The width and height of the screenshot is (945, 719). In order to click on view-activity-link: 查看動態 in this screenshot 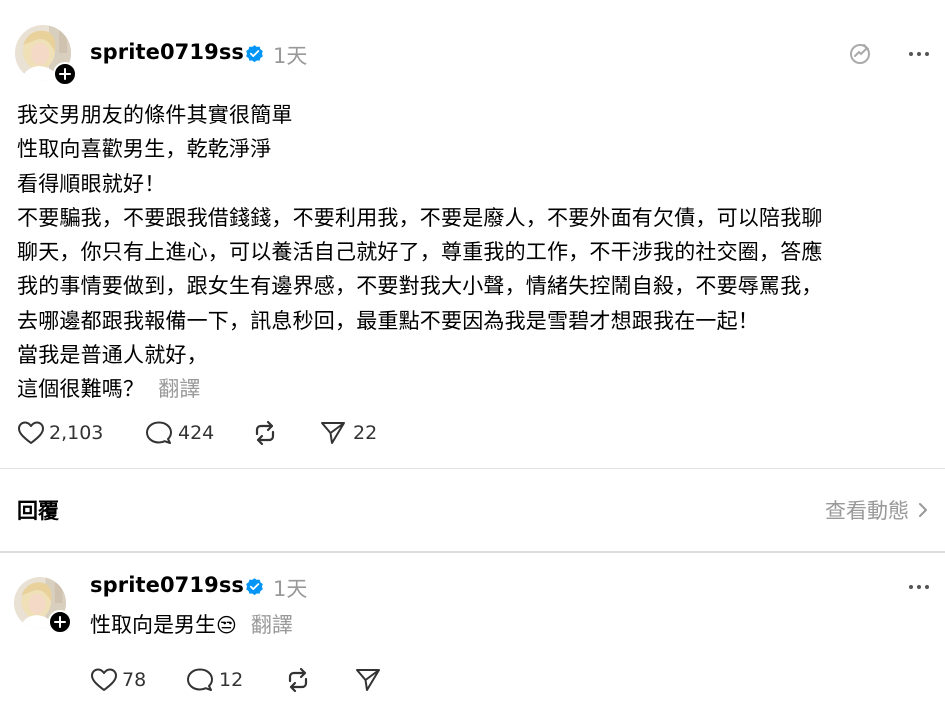, I will do `click(878, 510)`.